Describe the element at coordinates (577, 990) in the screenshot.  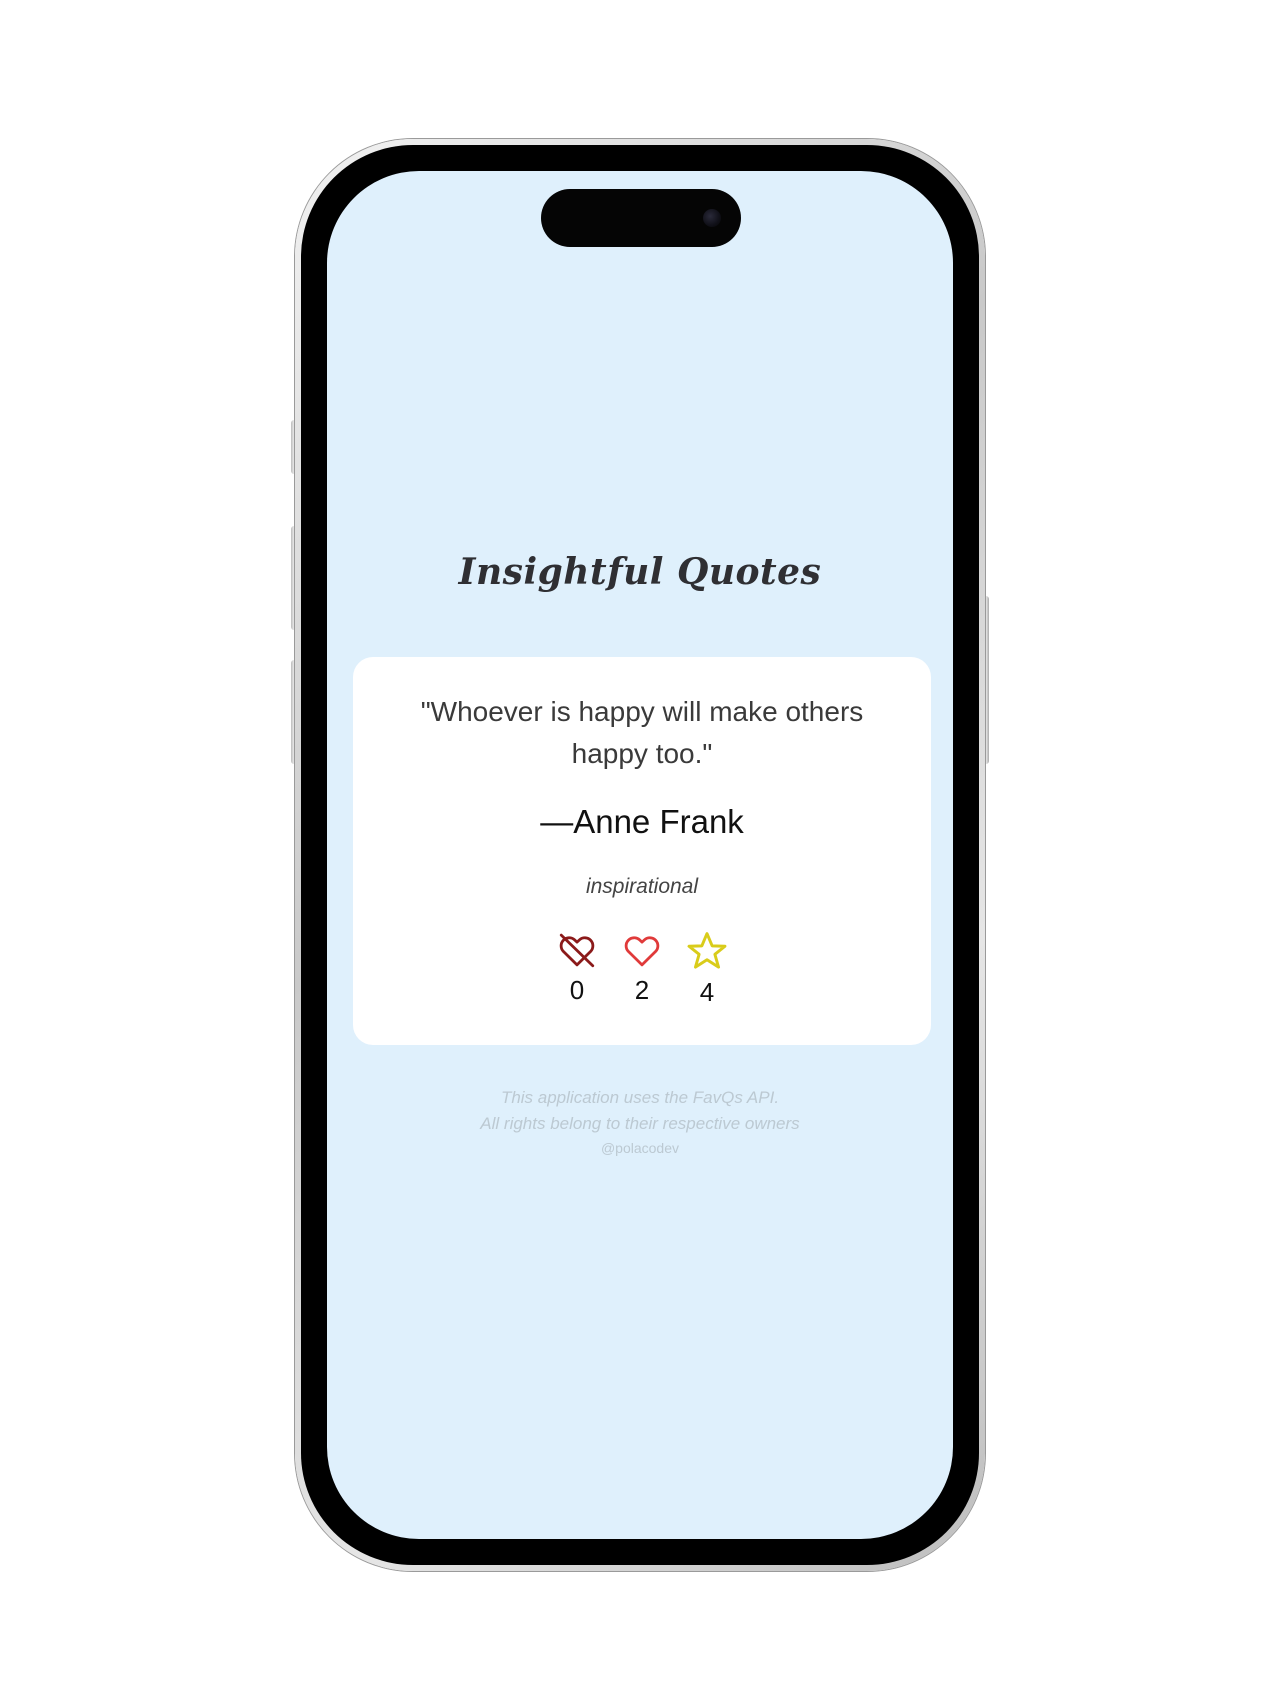
I see `dislike-count: 0` at that location.